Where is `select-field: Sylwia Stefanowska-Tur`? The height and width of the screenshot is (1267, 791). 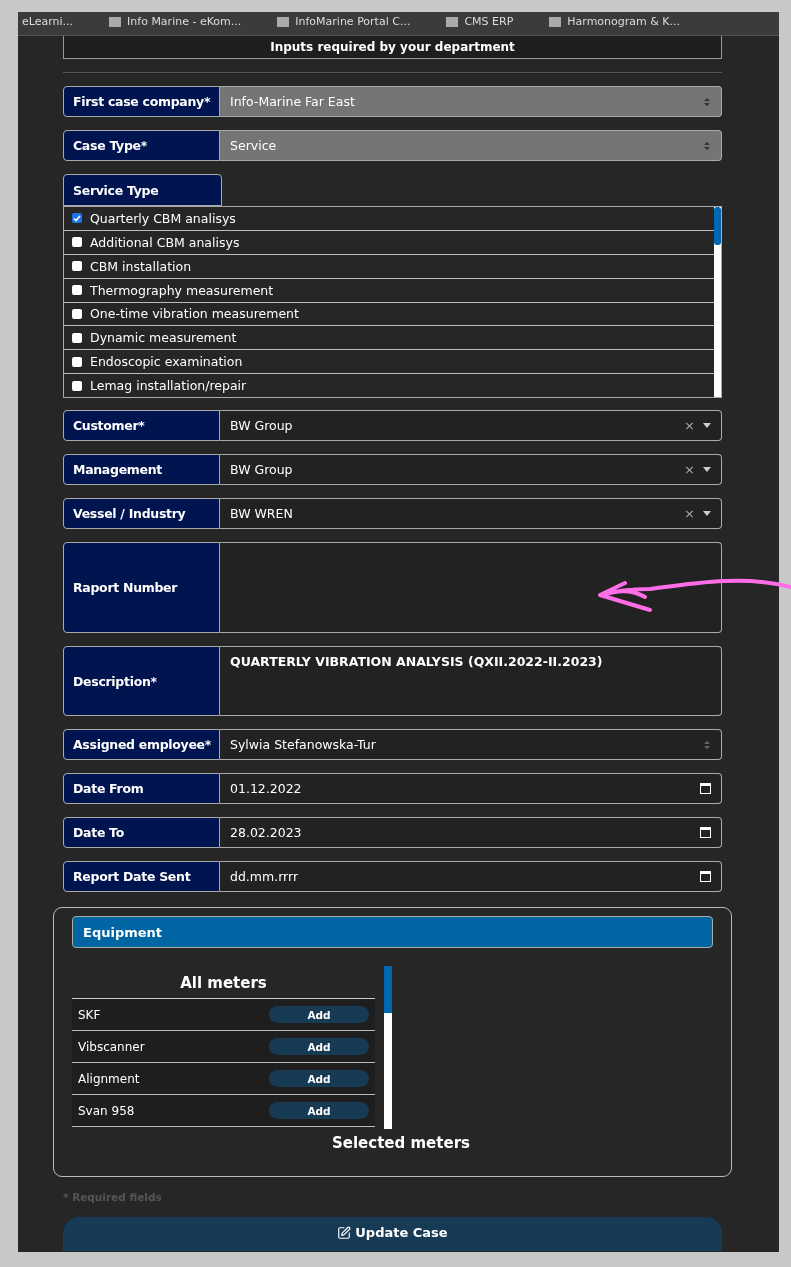
select-field: Sylwia Stefanowska-Tur is located at coordinates (471, 744).